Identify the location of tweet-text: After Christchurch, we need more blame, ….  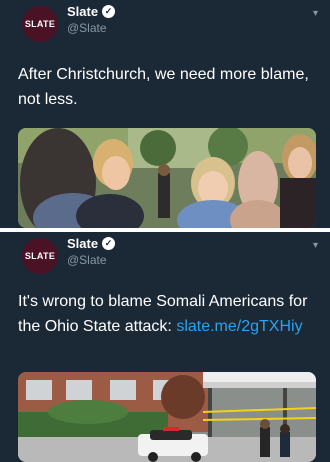
(163, 87).